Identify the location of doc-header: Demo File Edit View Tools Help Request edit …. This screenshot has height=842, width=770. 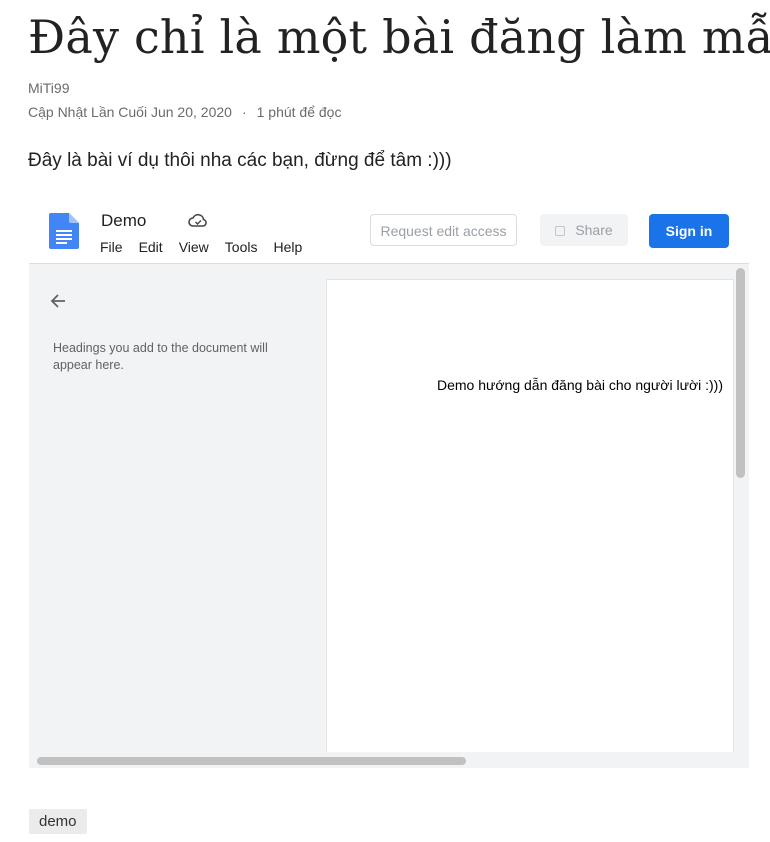
(389, 232).